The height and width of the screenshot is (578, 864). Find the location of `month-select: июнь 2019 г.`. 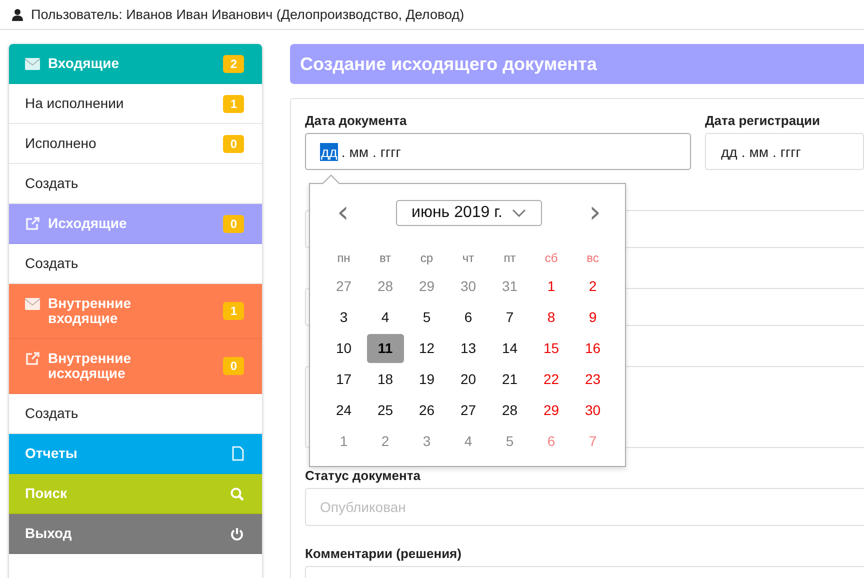

month-select: июнь 2019 г. is located at coordinates (469, 213).